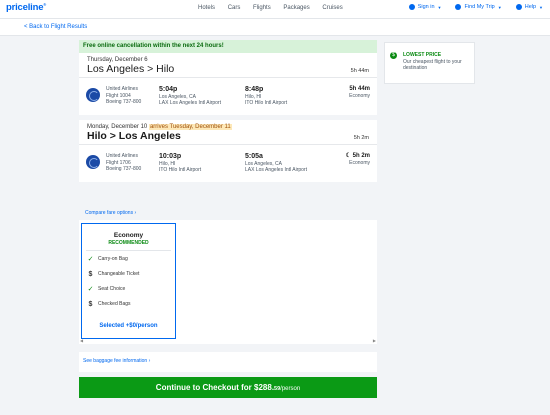  What do you see at coordinates (374, 340) in the screenshot?
I see `scroll-right-icon: ▶` at bounding box center [374, 340].